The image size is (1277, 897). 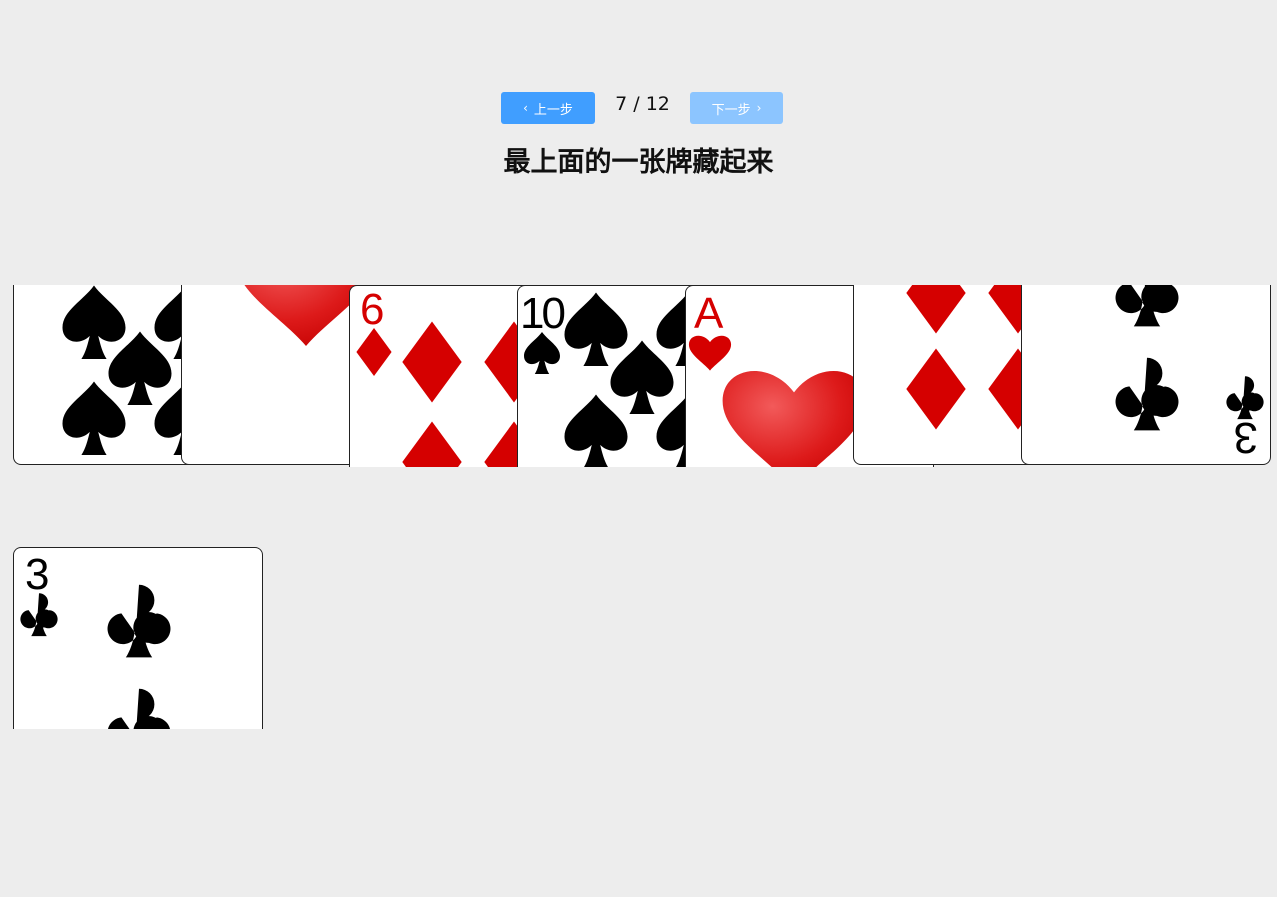 I want to click on prev-step-label: 上一步, so click(x=553, y=110).